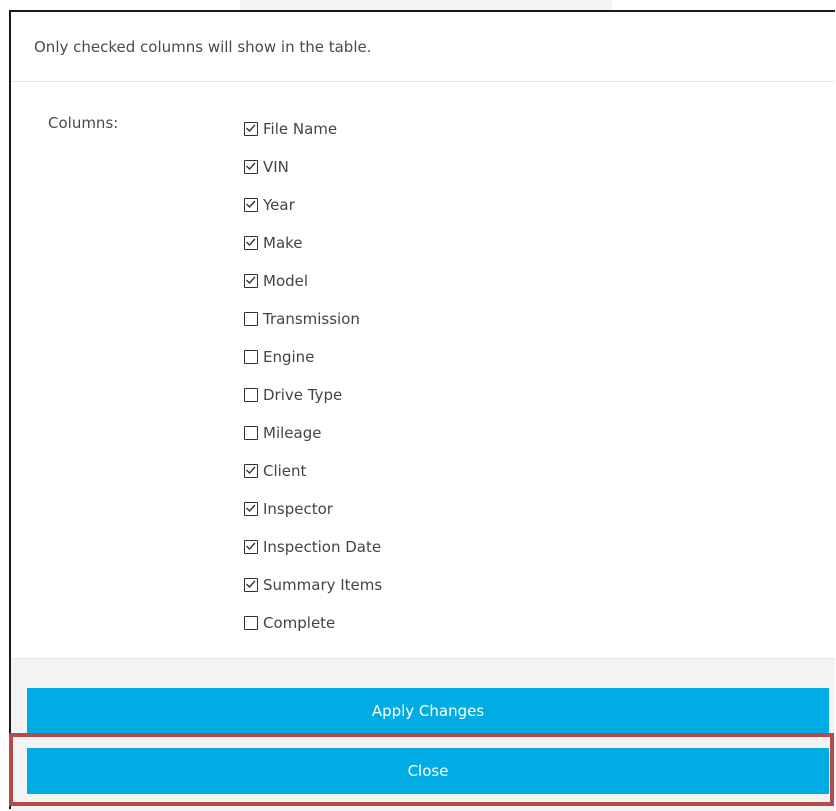 Image resolution: width=836 pixels, height=811 pixels. I want to click on column-option-label: Model, so click(286, 281).